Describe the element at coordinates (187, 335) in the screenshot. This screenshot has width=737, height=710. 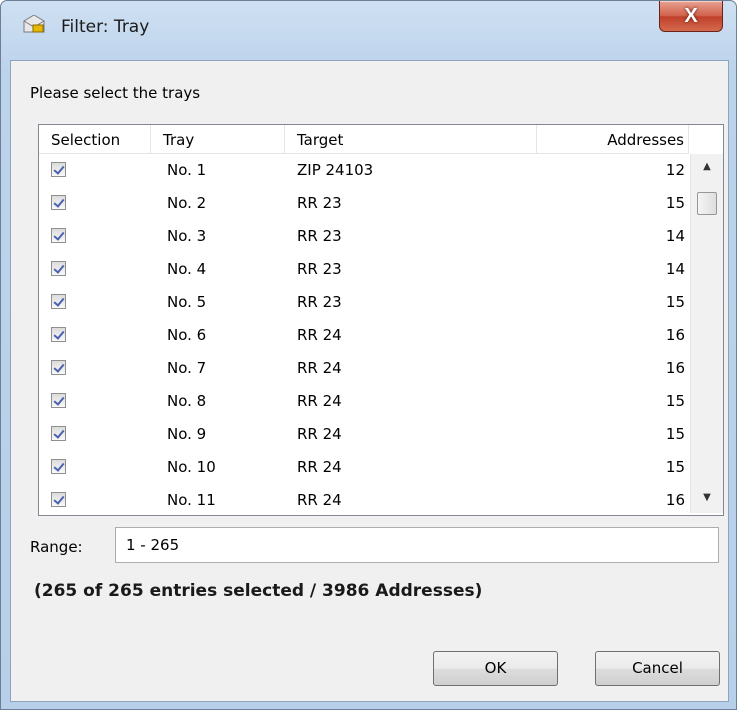
I see `row-tray: No. 6` at that location.